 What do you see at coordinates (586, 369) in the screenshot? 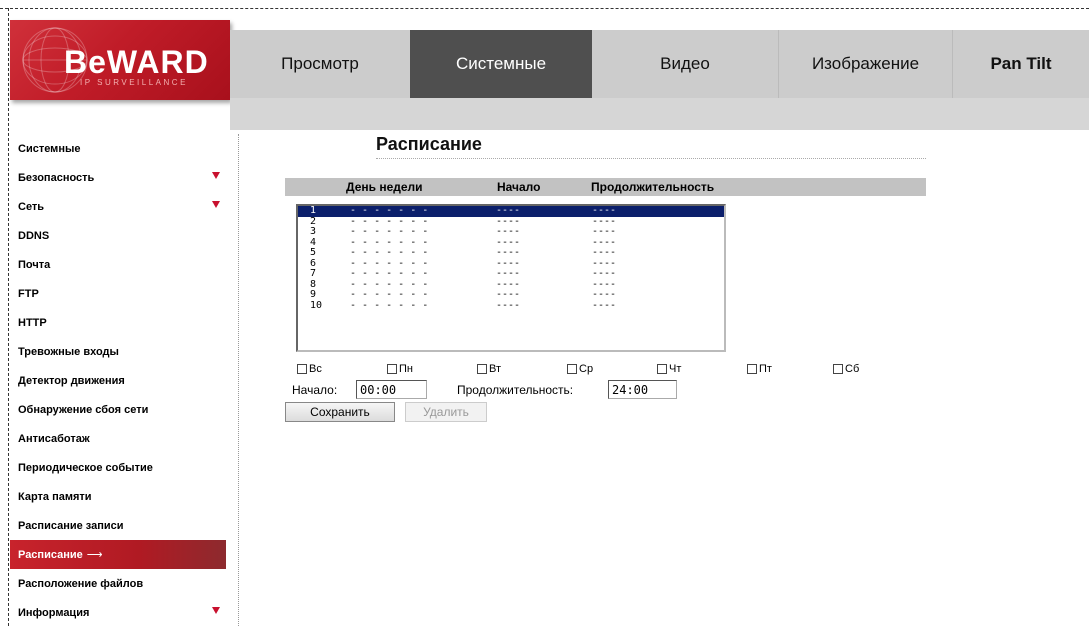
I see `weekday-label: Ср` at bounding box center [586, 369].